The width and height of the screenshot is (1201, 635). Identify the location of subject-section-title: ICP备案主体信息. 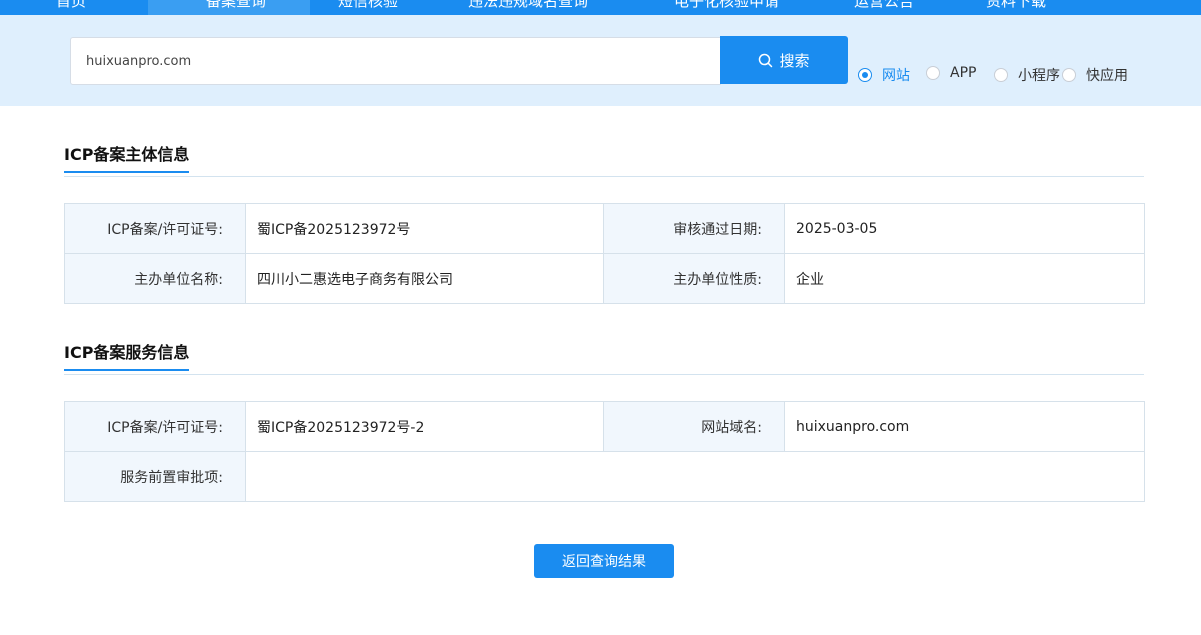
(127, 157).